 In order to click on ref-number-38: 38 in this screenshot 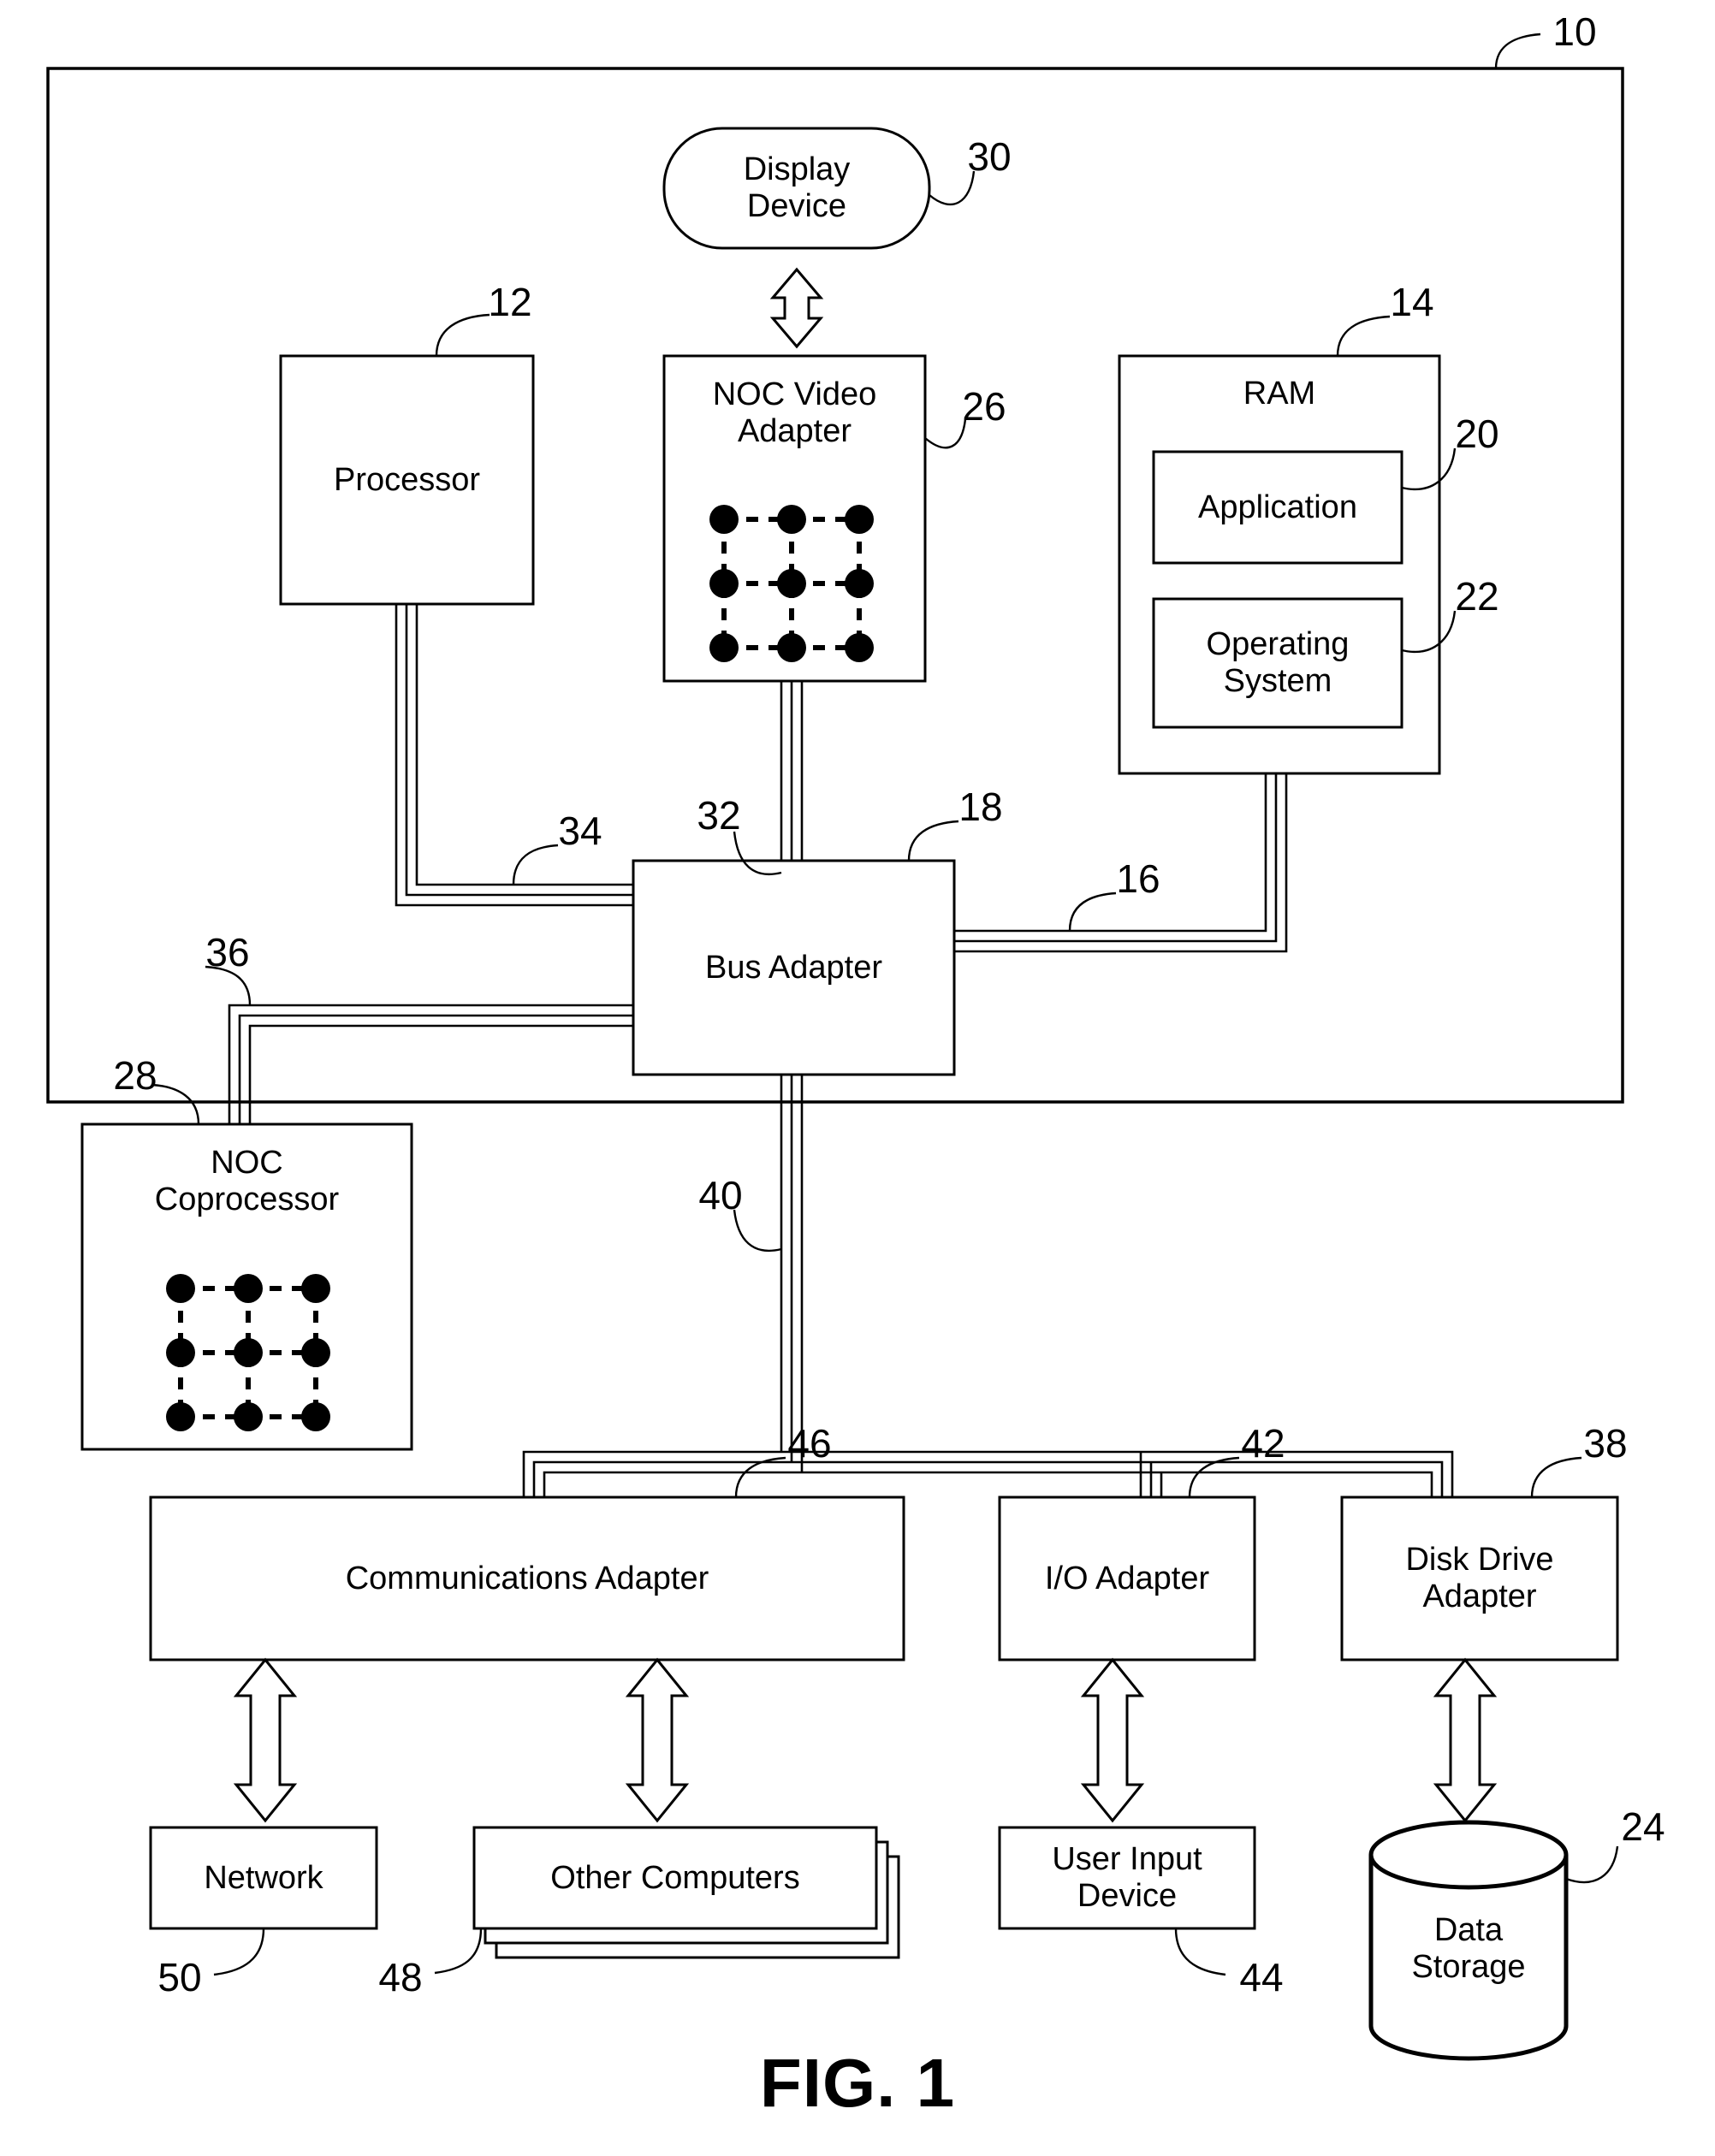, I will do `click(1605, 1443)`.